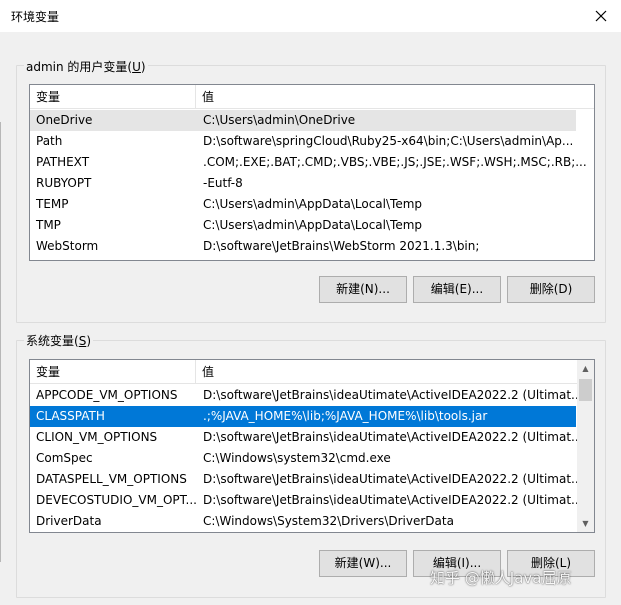  What do you see at coordinates (1, 342) in the screenshot?
I see `window-edge` at bounding box center [1, 342].